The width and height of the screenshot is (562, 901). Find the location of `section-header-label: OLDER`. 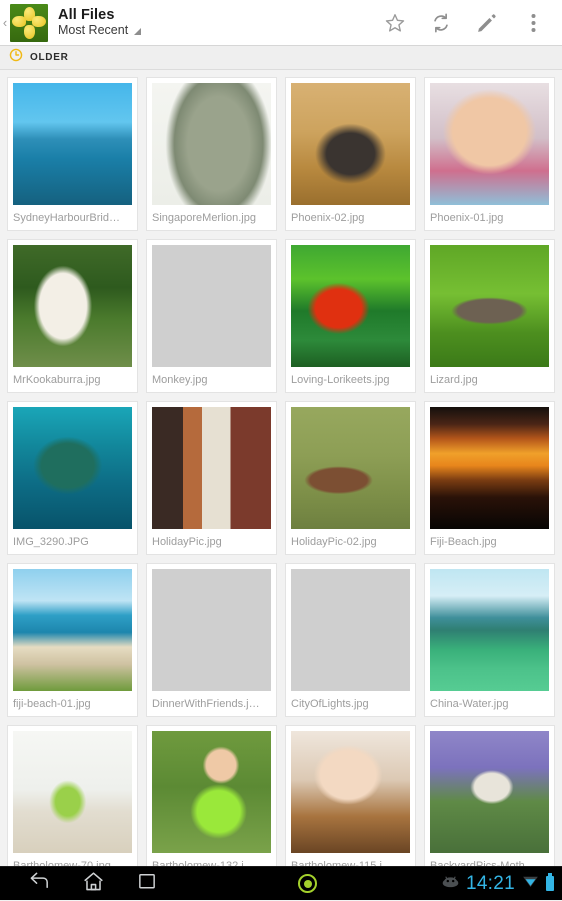

section-header-label: OLDER is located at coordinates (49, 57).